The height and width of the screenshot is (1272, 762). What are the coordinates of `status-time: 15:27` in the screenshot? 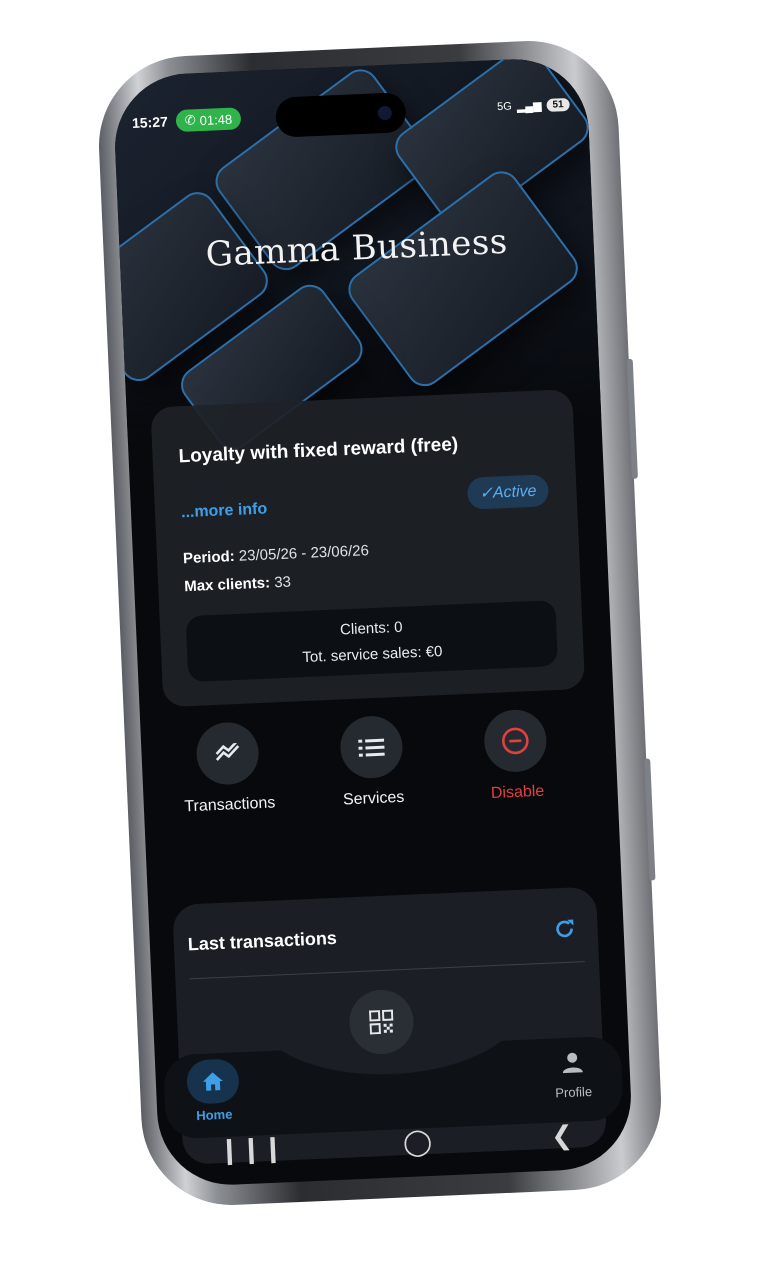 It's located at (150, 122).